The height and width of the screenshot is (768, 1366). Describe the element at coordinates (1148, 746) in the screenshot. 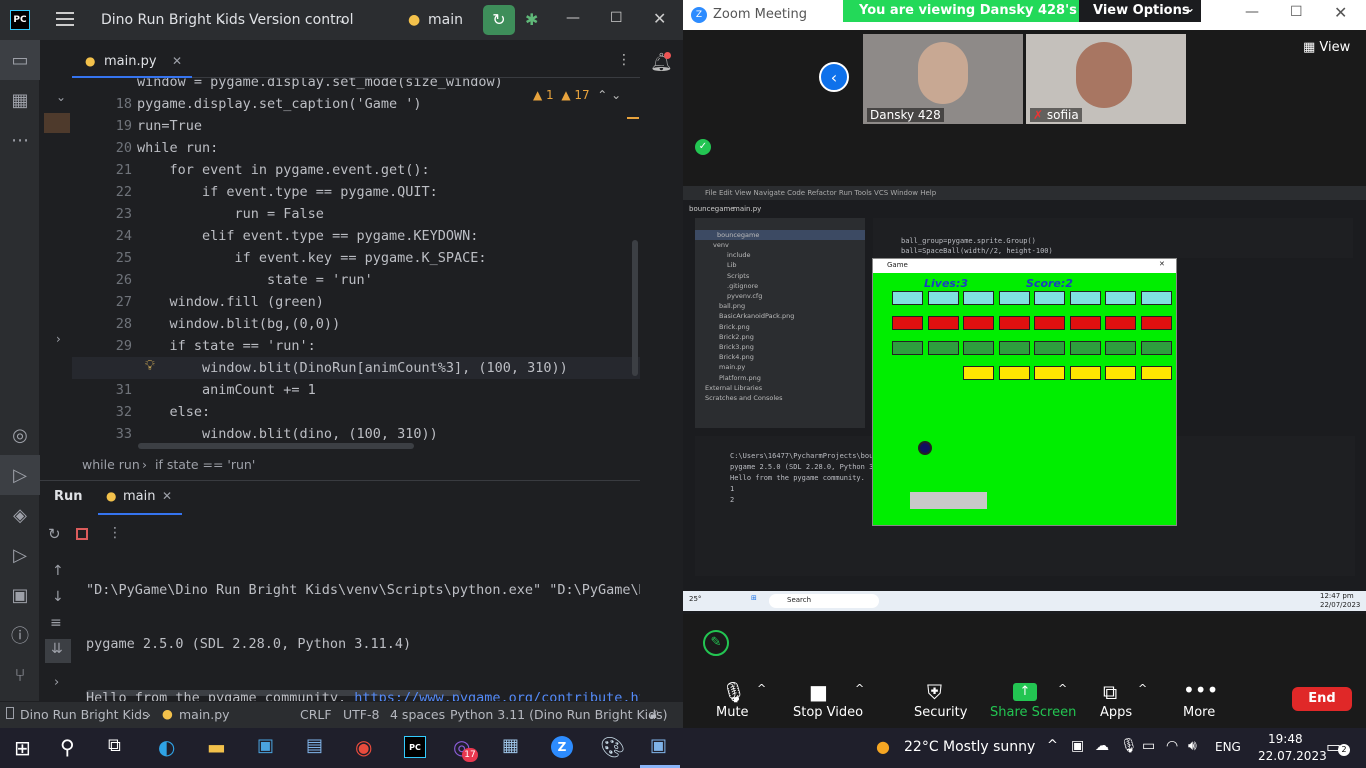

I see `battery-icon: ▭` at that location.